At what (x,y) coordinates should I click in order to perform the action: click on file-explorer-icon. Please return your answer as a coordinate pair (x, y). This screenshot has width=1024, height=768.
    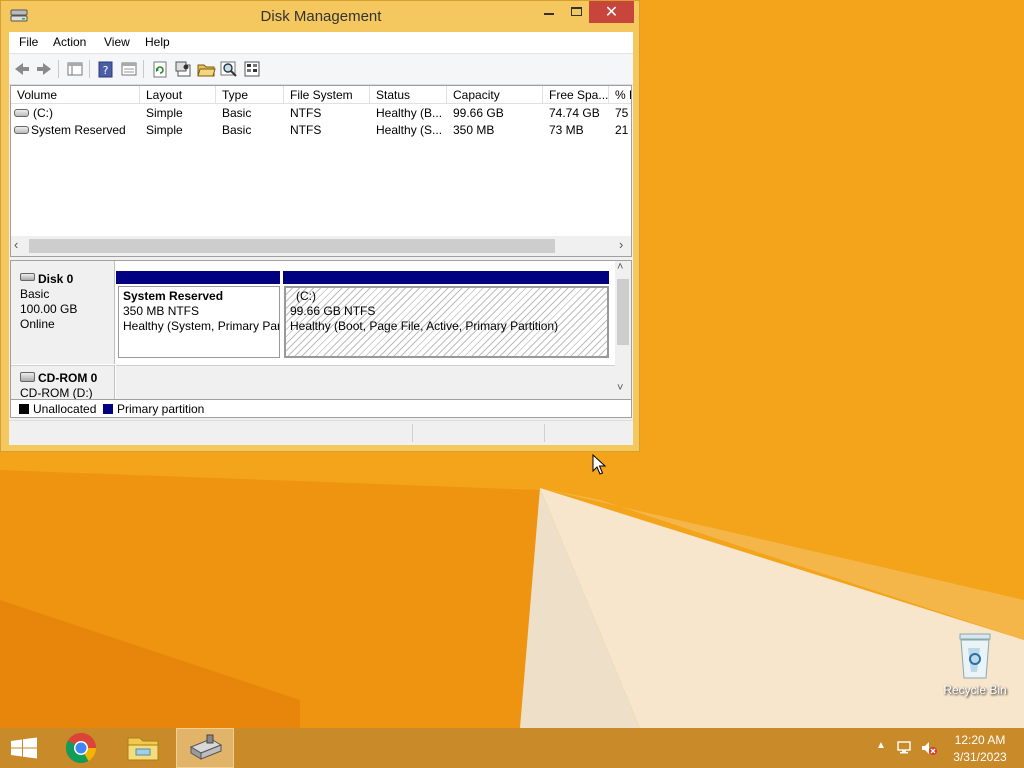
    Looking at the image, I should click on (143, 749).